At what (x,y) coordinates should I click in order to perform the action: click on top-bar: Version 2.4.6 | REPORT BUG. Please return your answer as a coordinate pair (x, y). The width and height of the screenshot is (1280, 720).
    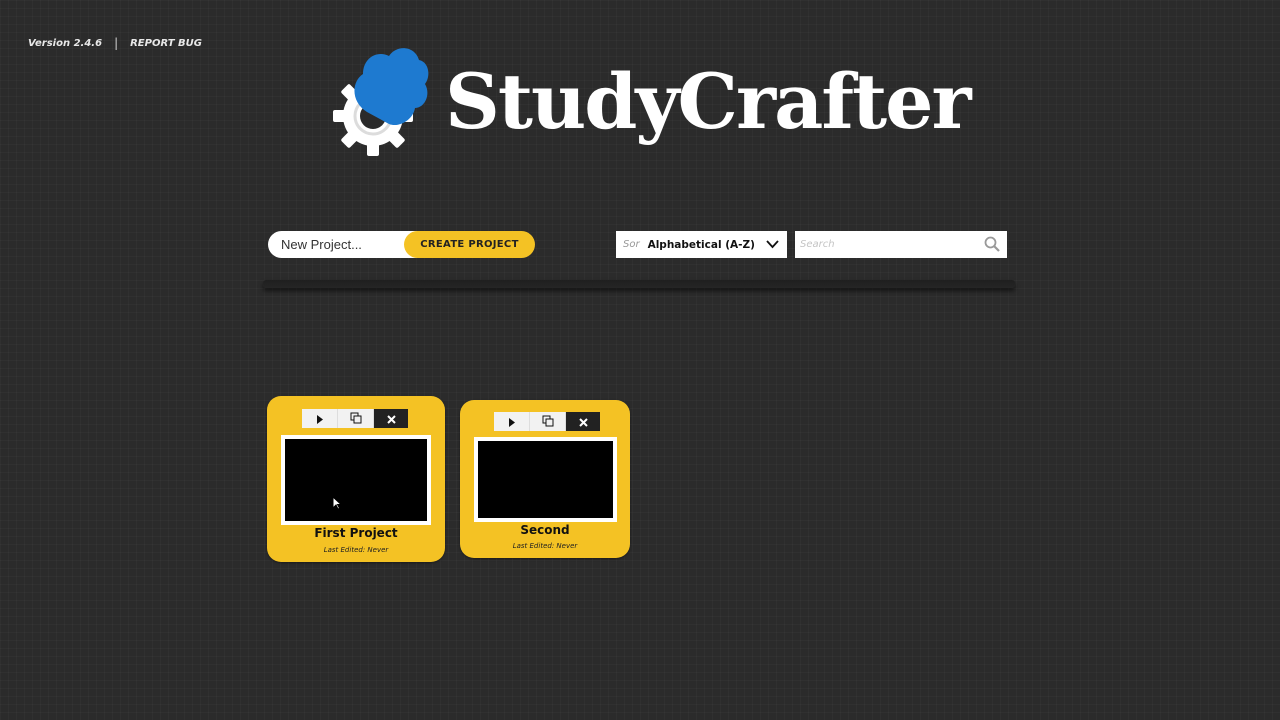
    Looking at the image, I should click on (115, 43).